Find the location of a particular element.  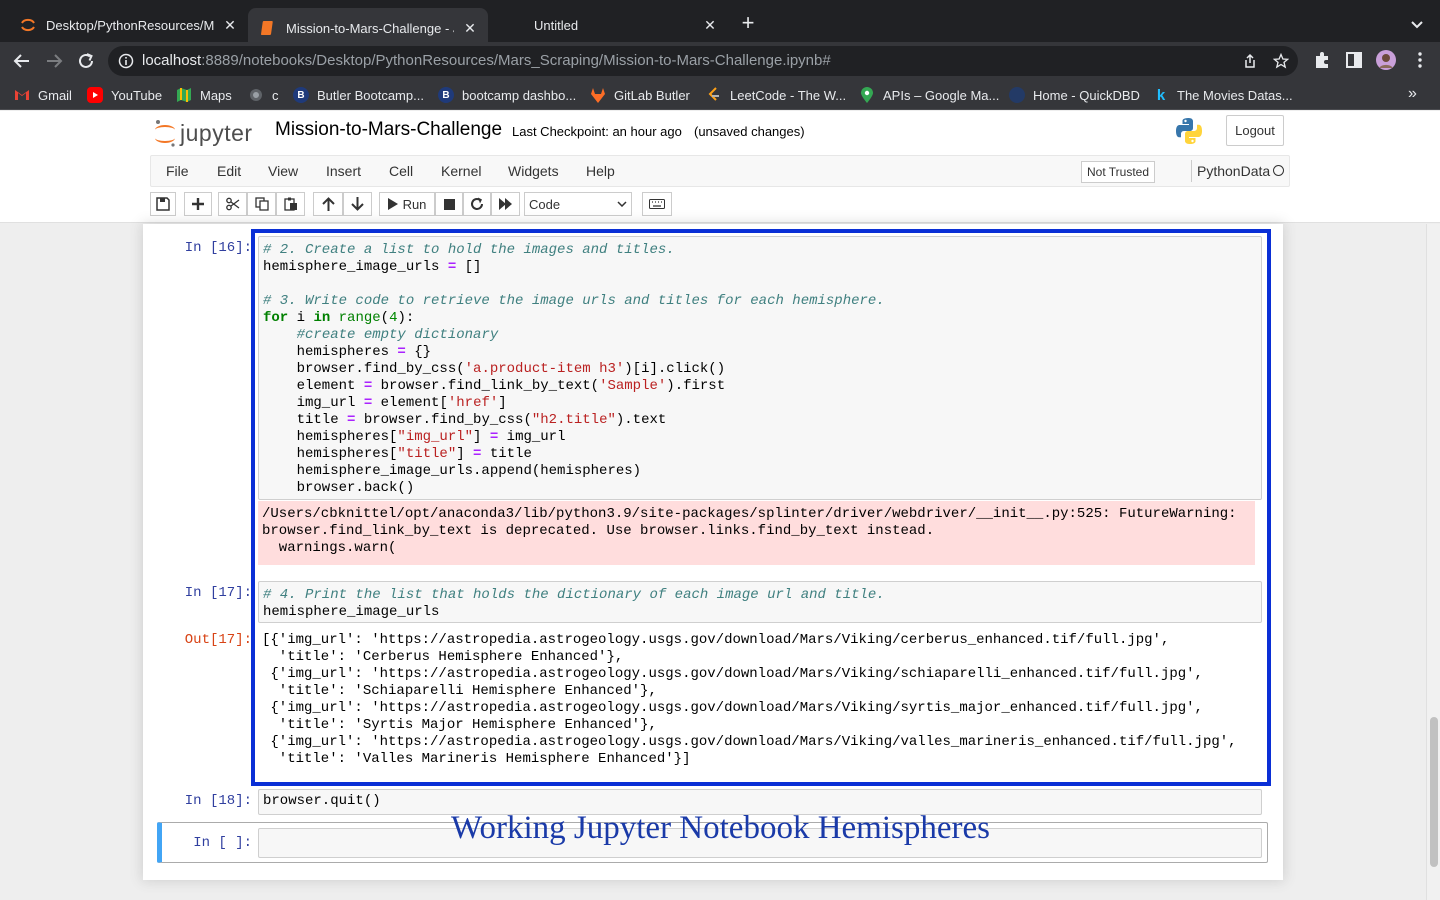

interrupt-kernel-button is located at coordinates (449, 204).